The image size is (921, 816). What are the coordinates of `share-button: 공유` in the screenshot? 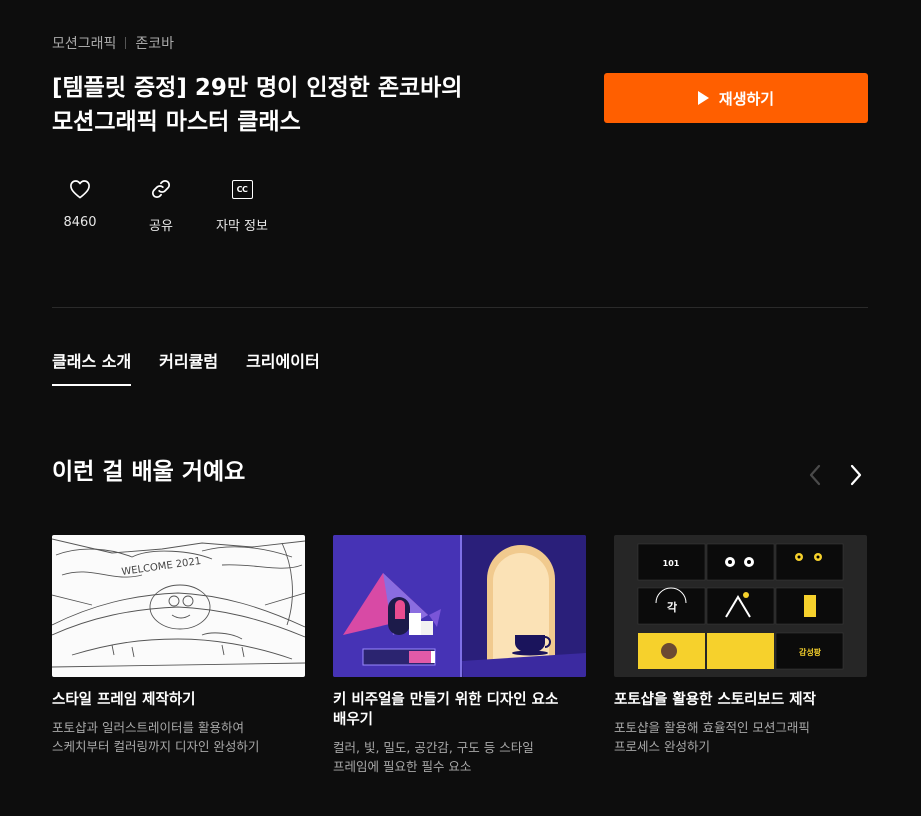 It's located at (161, 205).